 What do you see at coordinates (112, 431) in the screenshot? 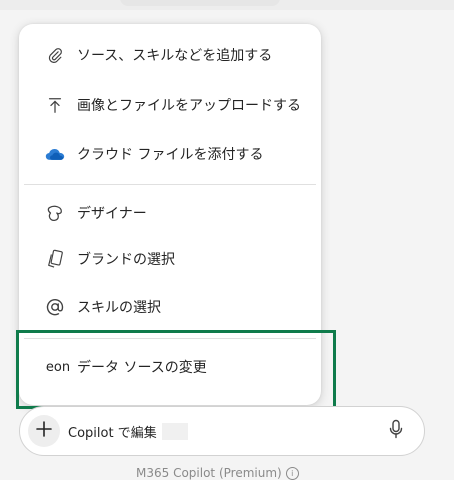
I see `composer-input: Copilot で編集` at bounding box center [112, 431].